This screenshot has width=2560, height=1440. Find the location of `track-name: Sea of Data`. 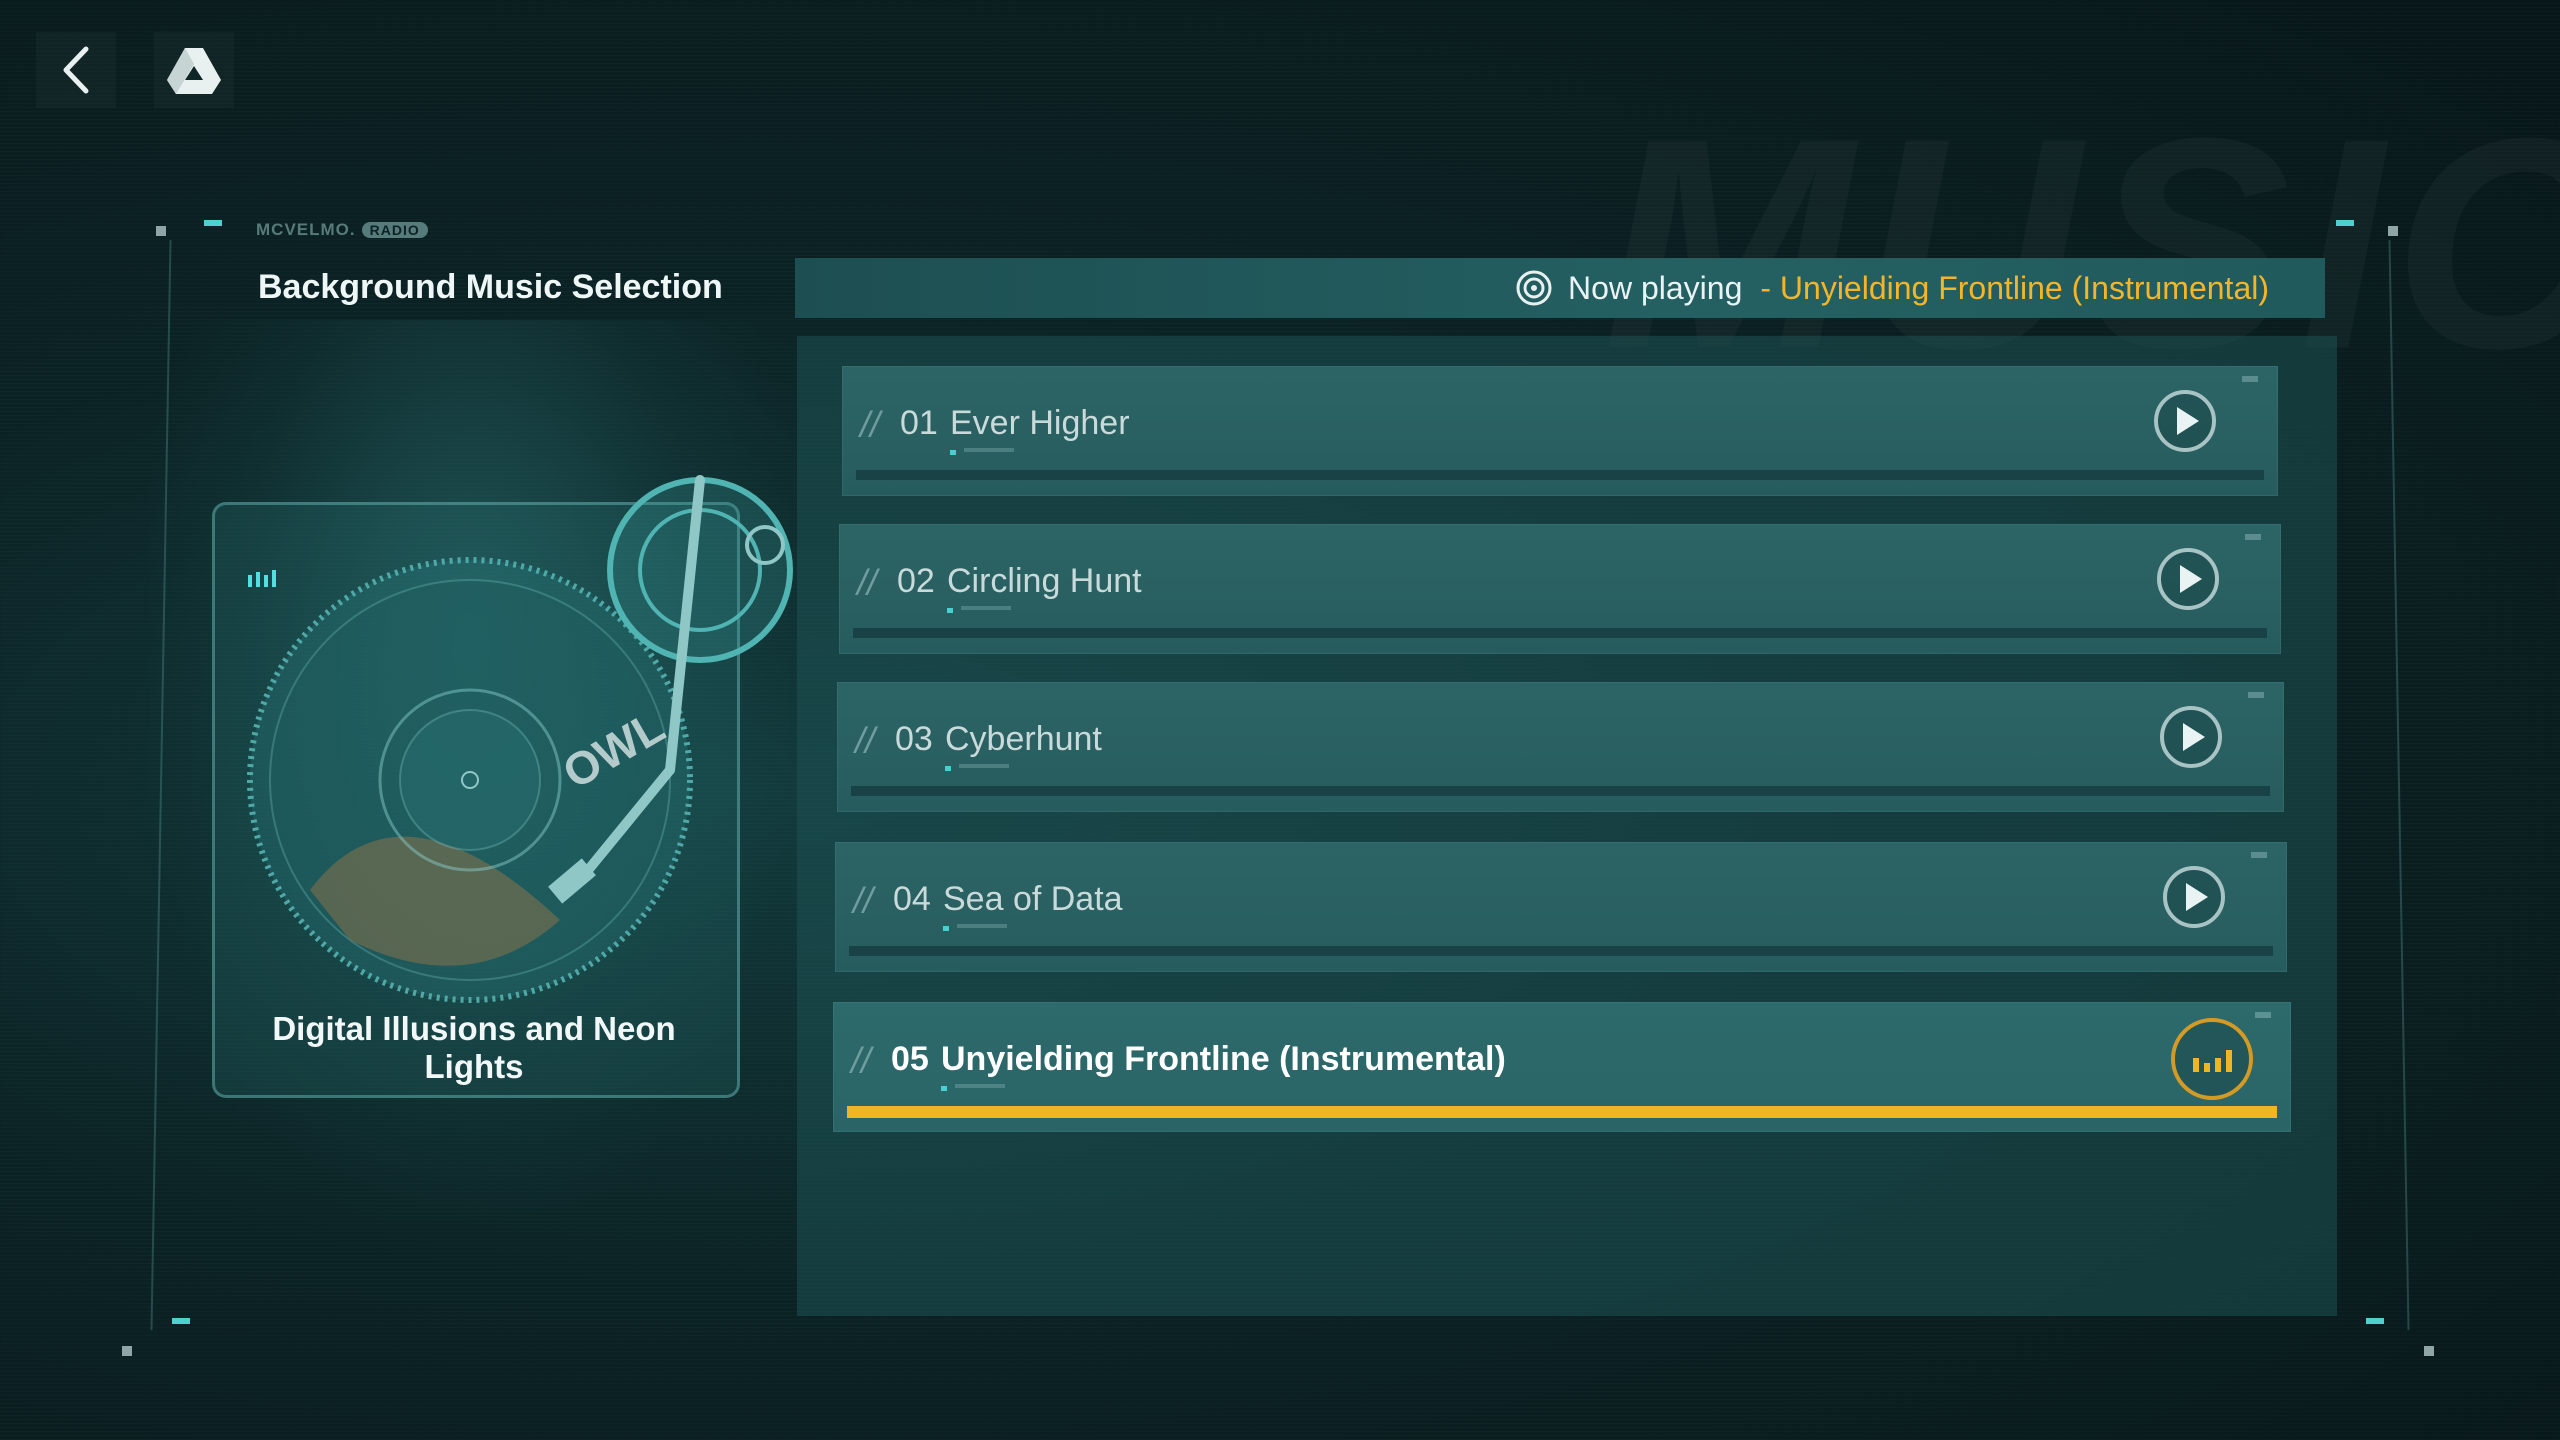

track-name: Sea of Data is located at coordinates (1033, 899).